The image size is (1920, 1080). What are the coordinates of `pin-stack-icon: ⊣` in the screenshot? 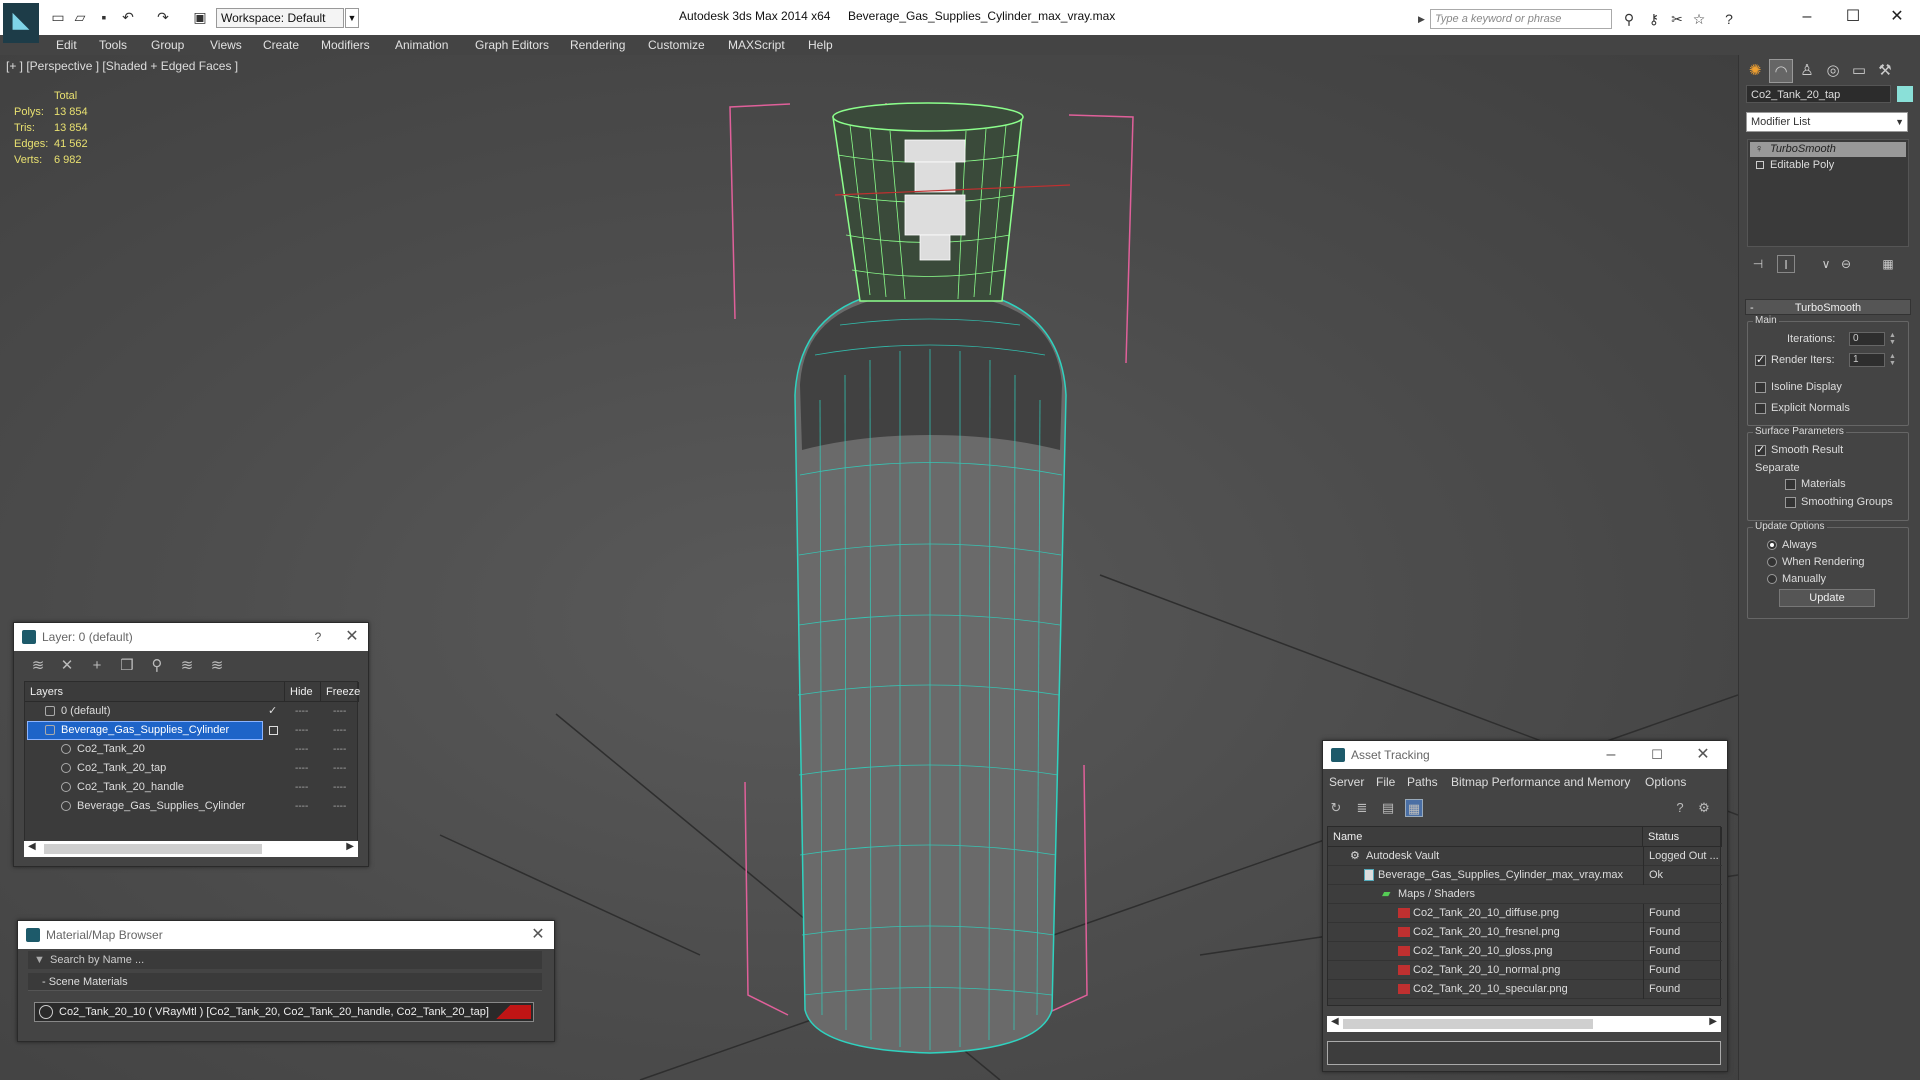 It's located at (1758, 264).